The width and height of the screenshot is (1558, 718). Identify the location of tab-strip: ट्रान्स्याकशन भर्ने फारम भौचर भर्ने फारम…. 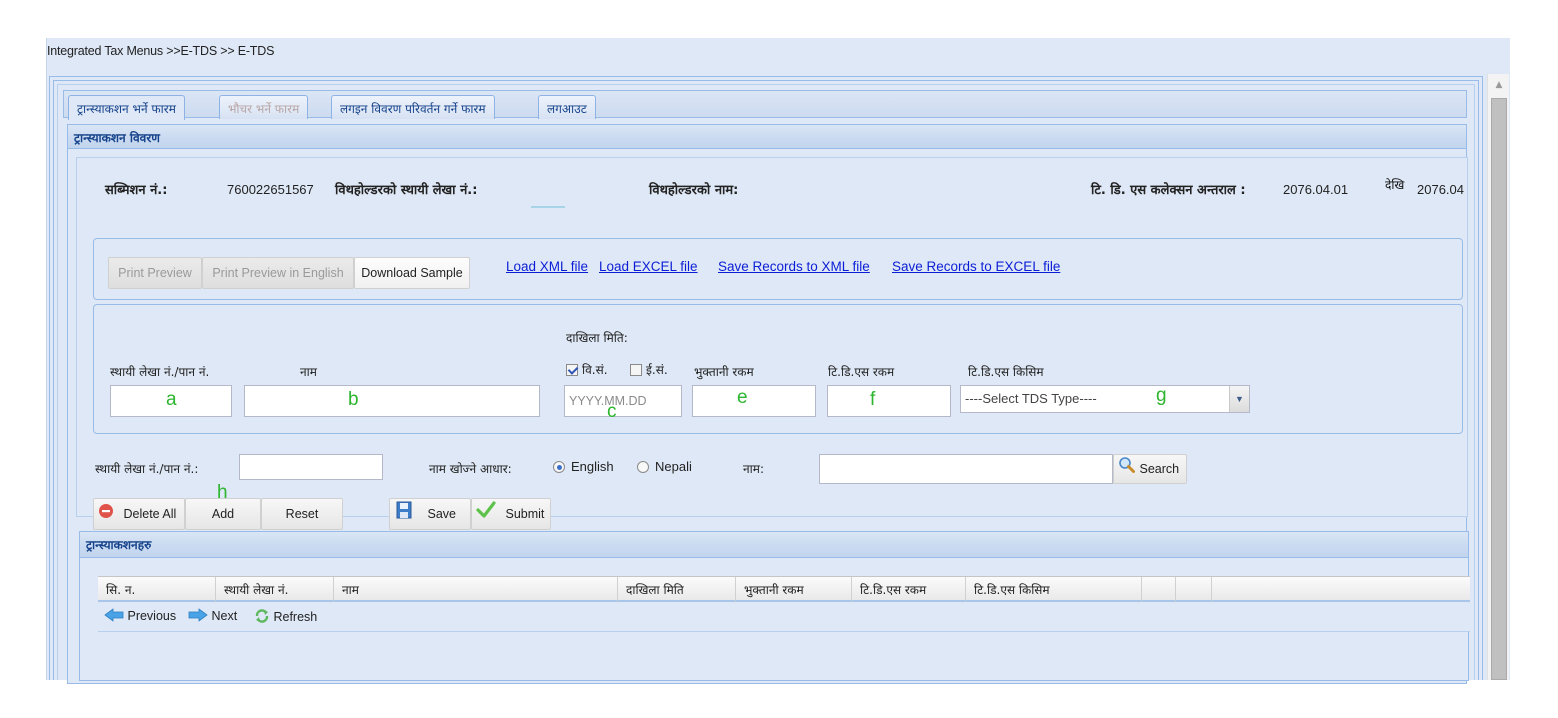
(765, 105).